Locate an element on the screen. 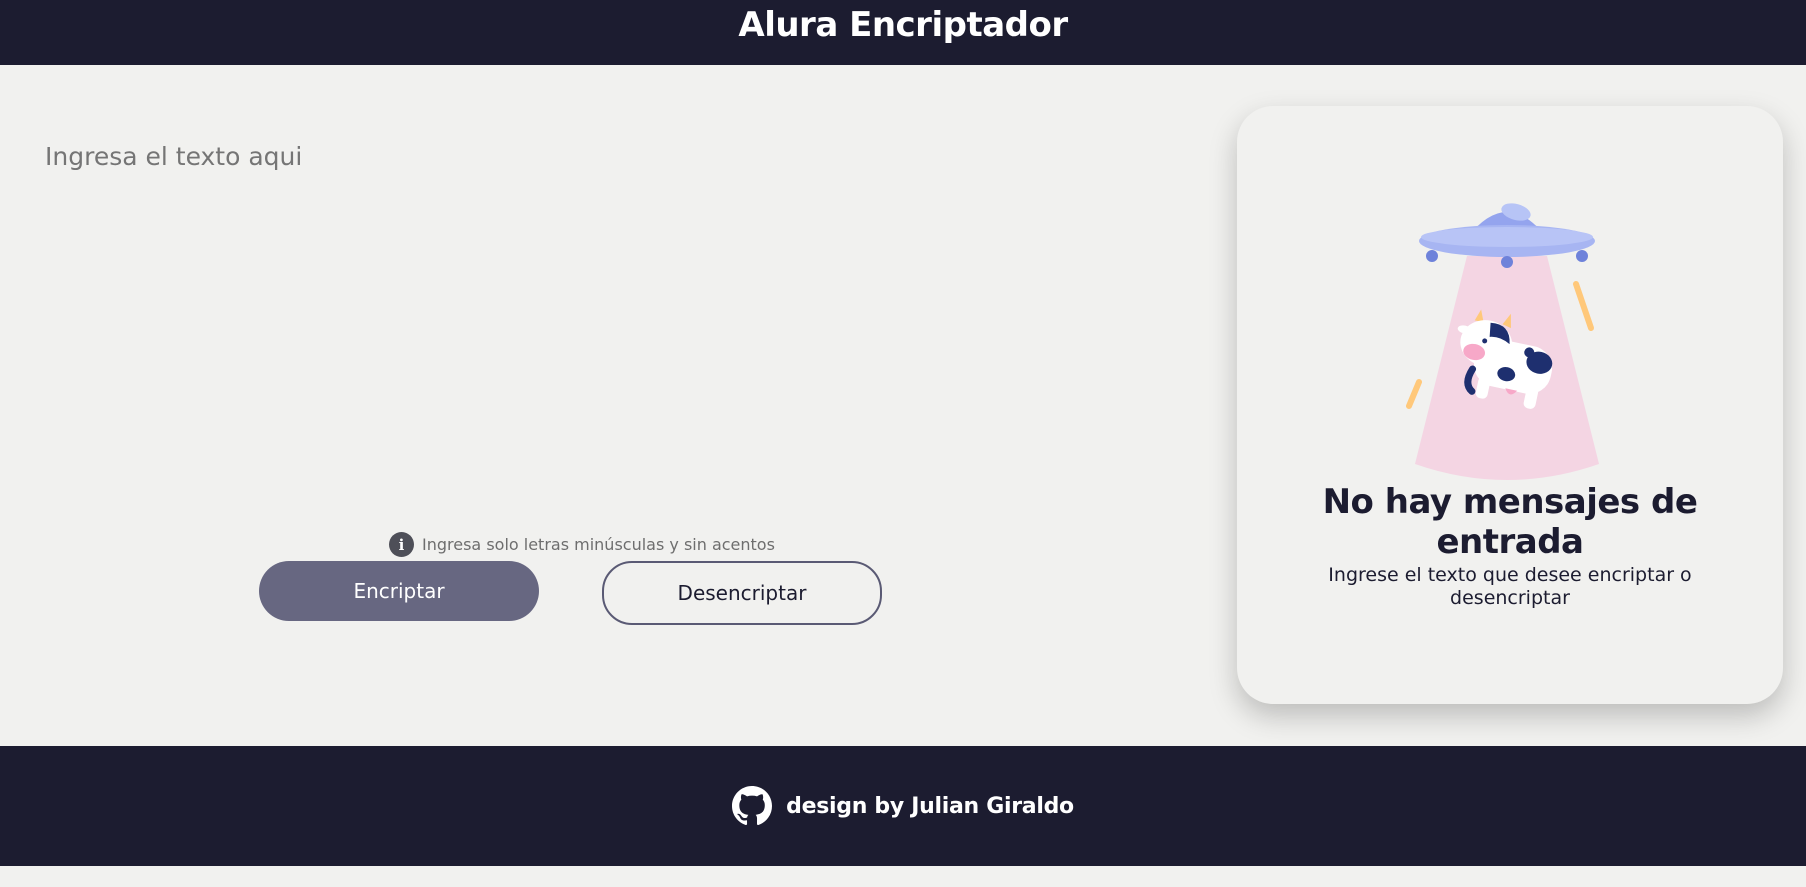 Image resolution: width=1806 pixels, height=887 pixels. info-icon: i is located at coordinates (401, 544).